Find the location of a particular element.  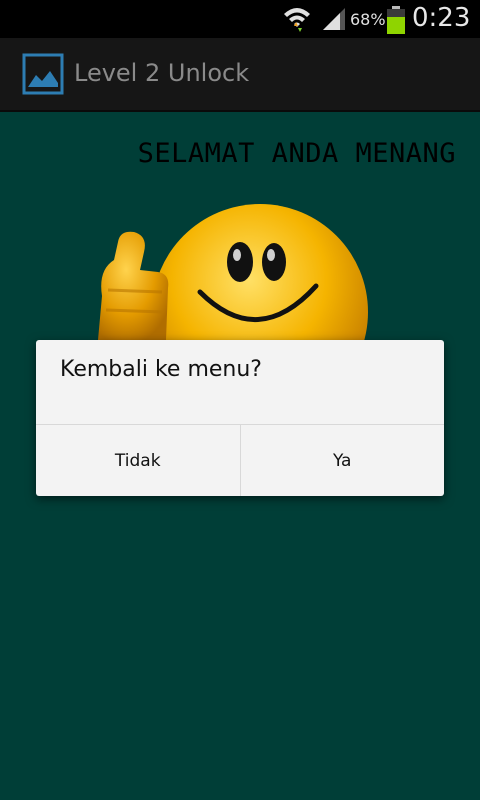

action-bar: Level 2 Unlock is located at coordinates (240, 75).